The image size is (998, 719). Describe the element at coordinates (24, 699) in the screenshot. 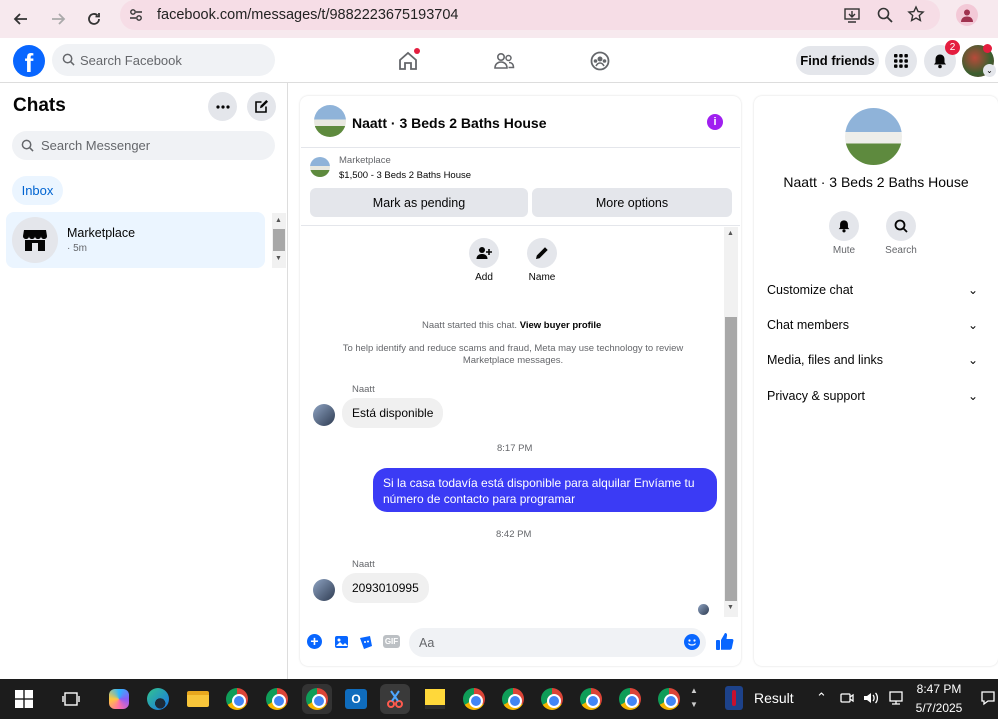

I see `windows-start-icon` at that location.